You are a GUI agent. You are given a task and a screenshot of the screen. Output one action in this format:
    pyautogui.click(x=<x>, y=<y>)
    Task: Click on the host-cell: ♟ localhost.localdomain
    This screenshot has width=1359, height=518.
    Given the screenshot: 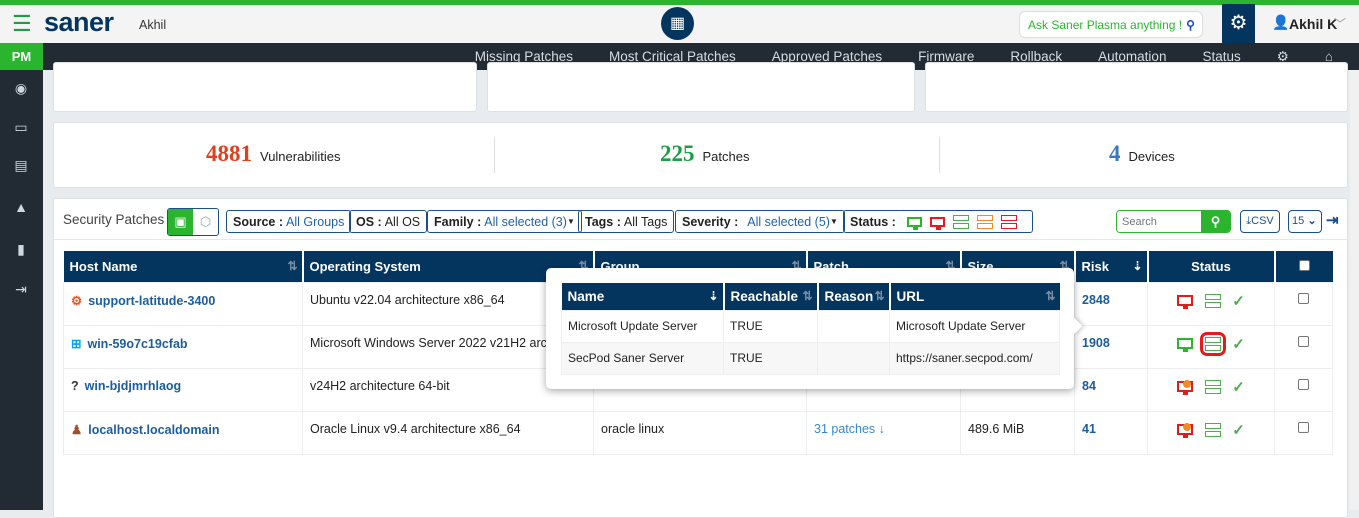 What is the action you would take?
    pyautogui.click(x=183, y=432)
    